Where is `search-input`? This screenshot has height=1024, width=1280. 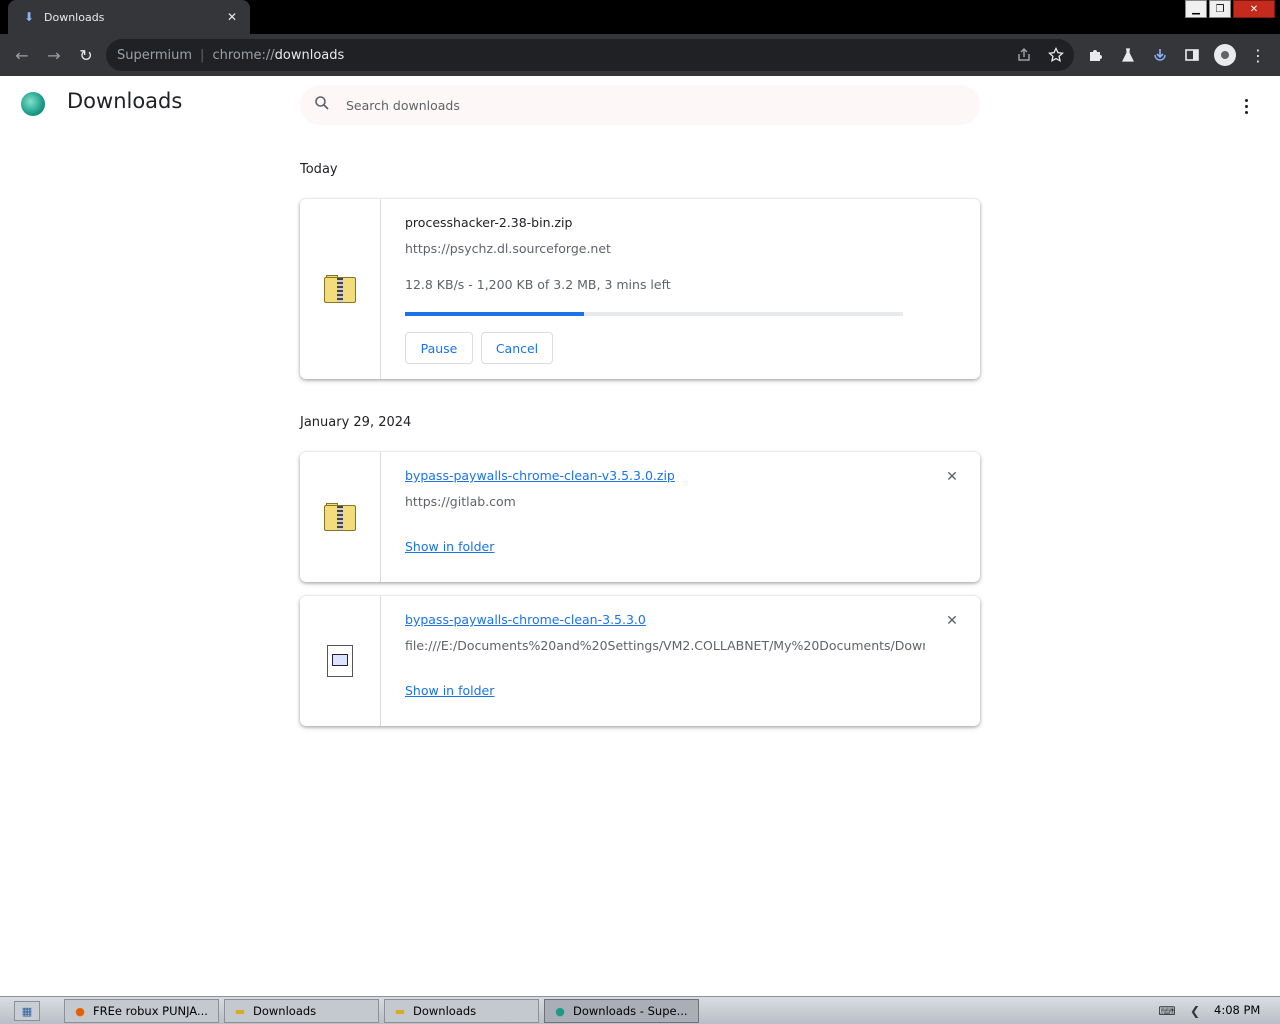 search-input is located at coordinates (646, 105).